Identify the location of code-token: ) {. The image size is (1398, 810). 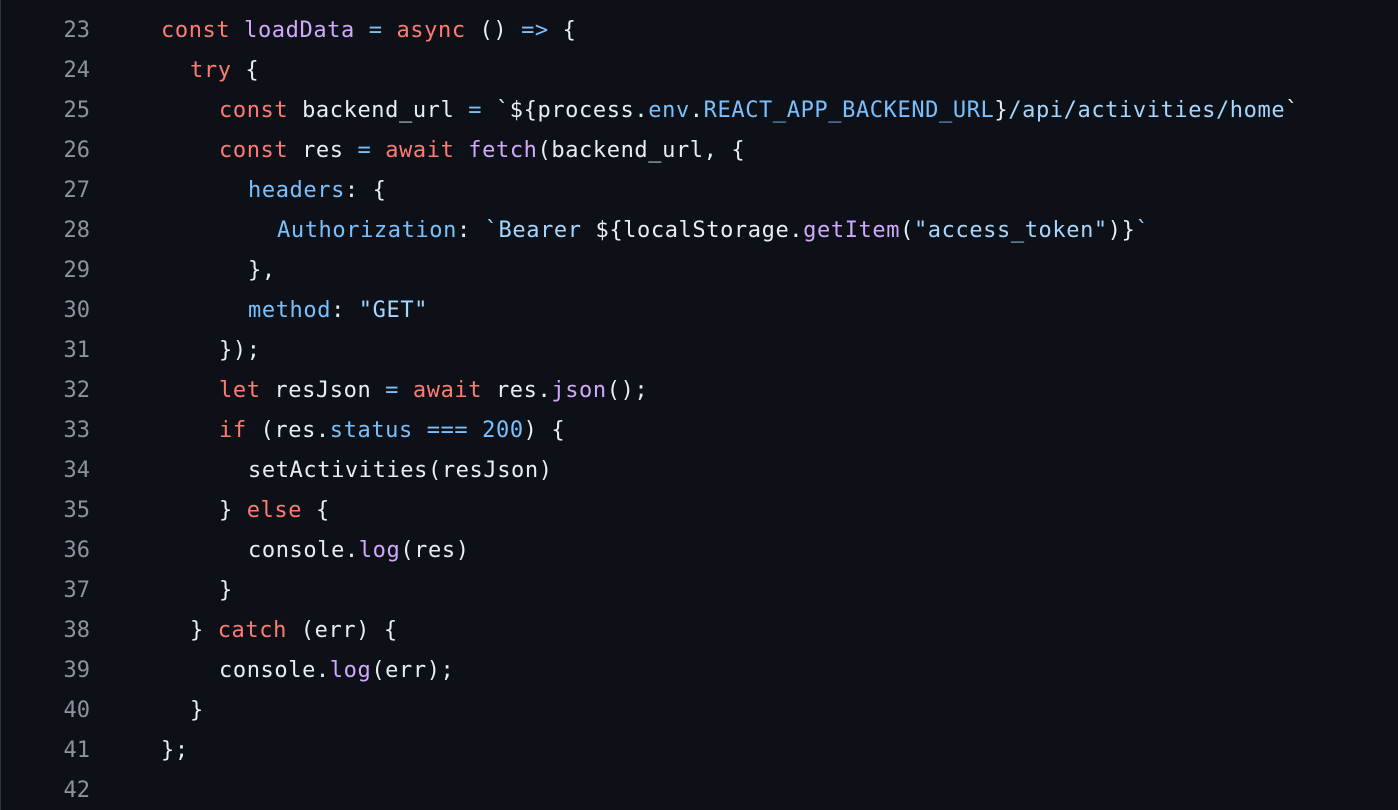
(544, 430).